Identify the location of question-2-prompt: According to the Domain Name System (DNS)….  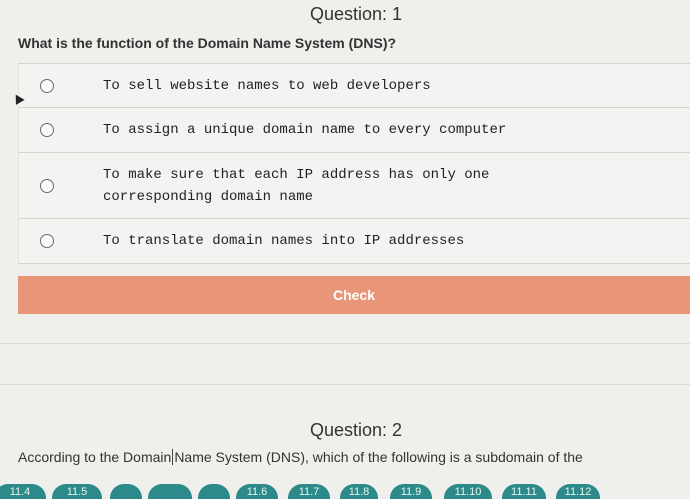
(300, 457).